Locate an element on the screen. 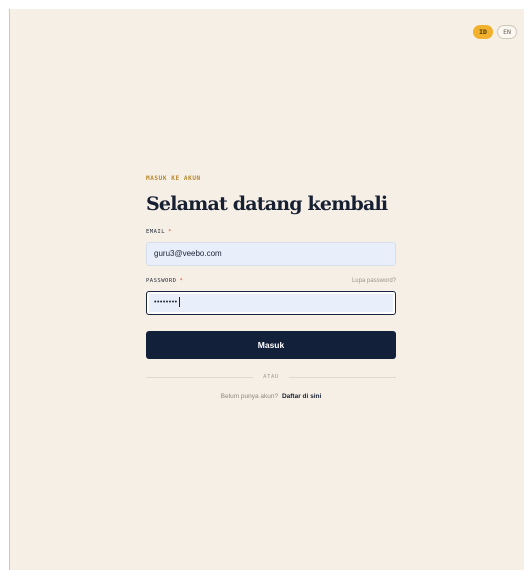 The height and width of the screenshot is (570, 524). divider-text: ATAU is located at coordinates (271, 377).